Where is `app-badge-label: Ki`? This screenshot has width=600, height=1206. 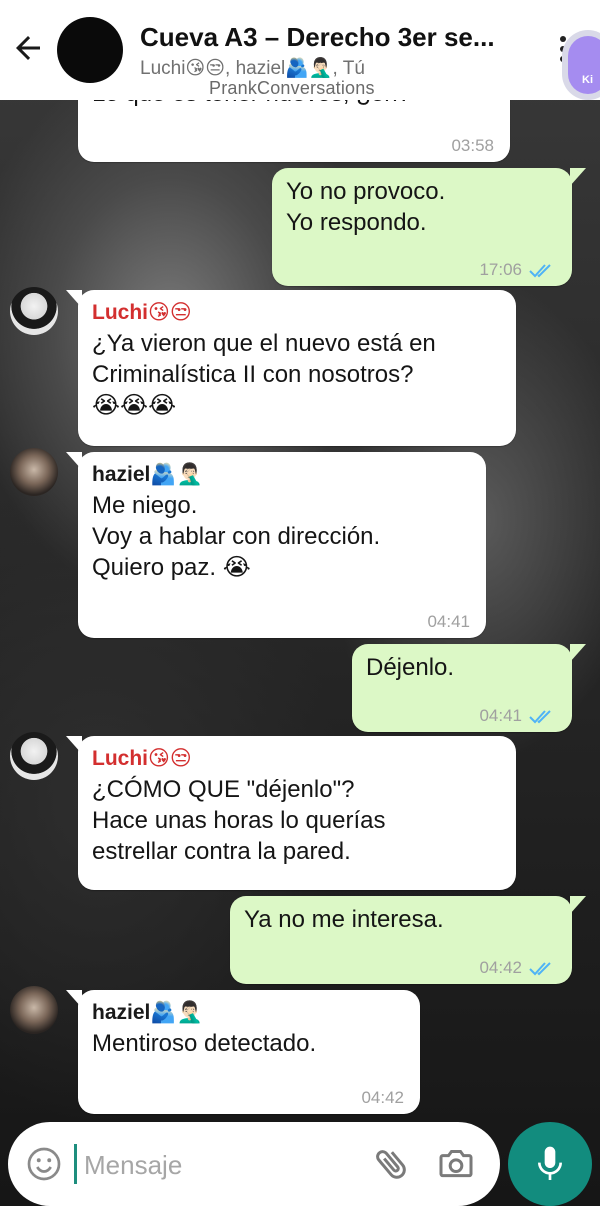
app-badge-label: Ki is located at coordinates (587, 80).